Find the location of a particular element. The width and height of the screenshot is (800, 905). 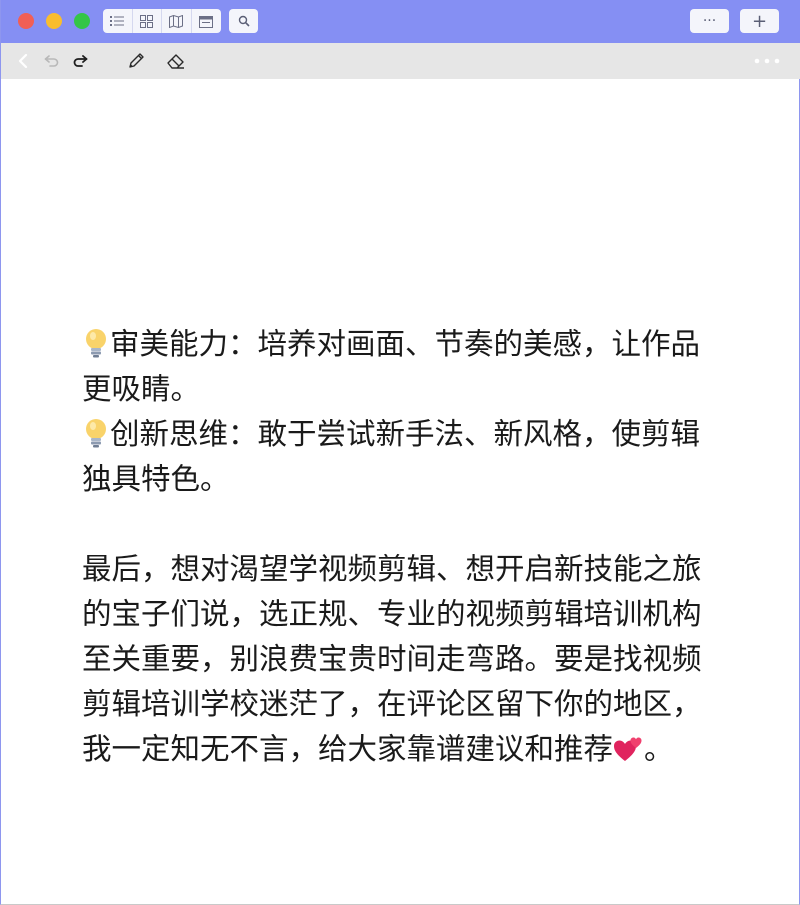

minimize-window-button is located at coordinates (54, 21).